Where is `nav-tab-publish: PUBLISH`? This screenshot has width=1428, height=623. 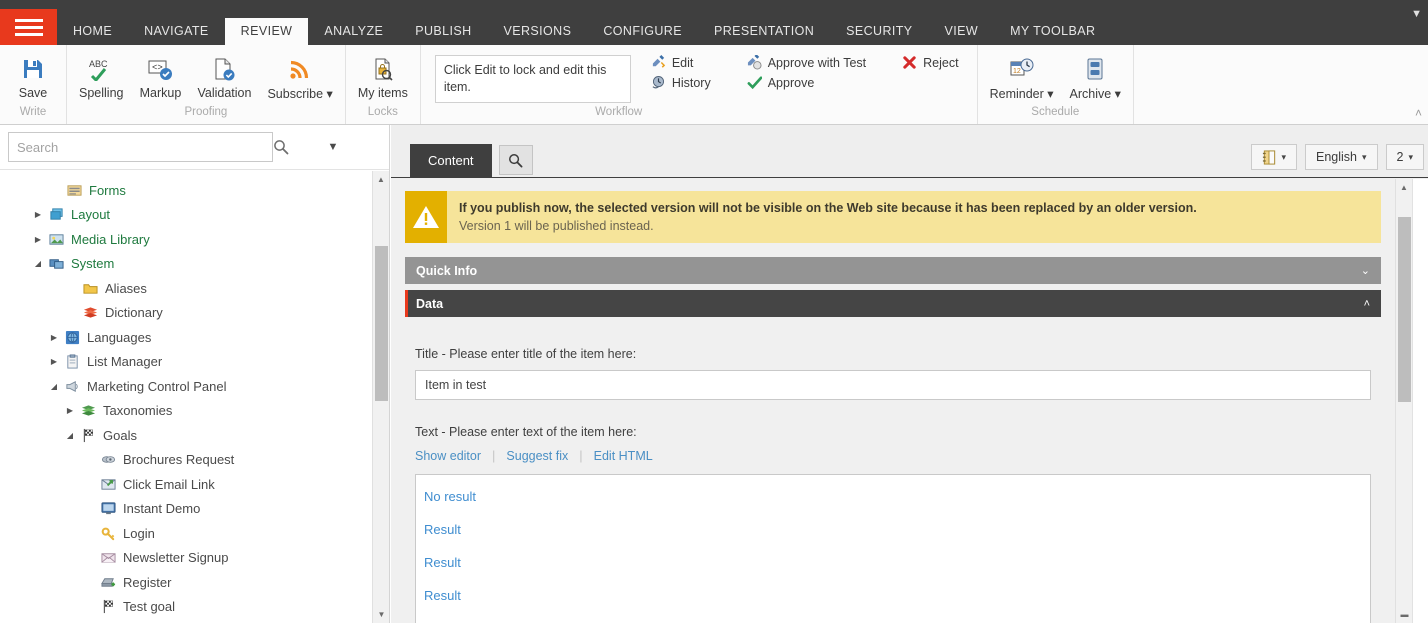 nav-tab-publish: PUBLISH is located at coordinates (443, 31).